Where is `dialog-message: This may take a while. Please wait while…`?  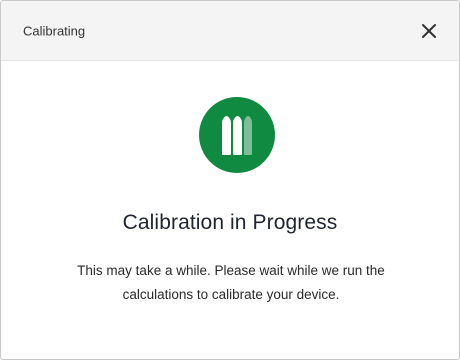
dialog-message: This may take a while. Please wait while… is located at coordinates (231, 282).